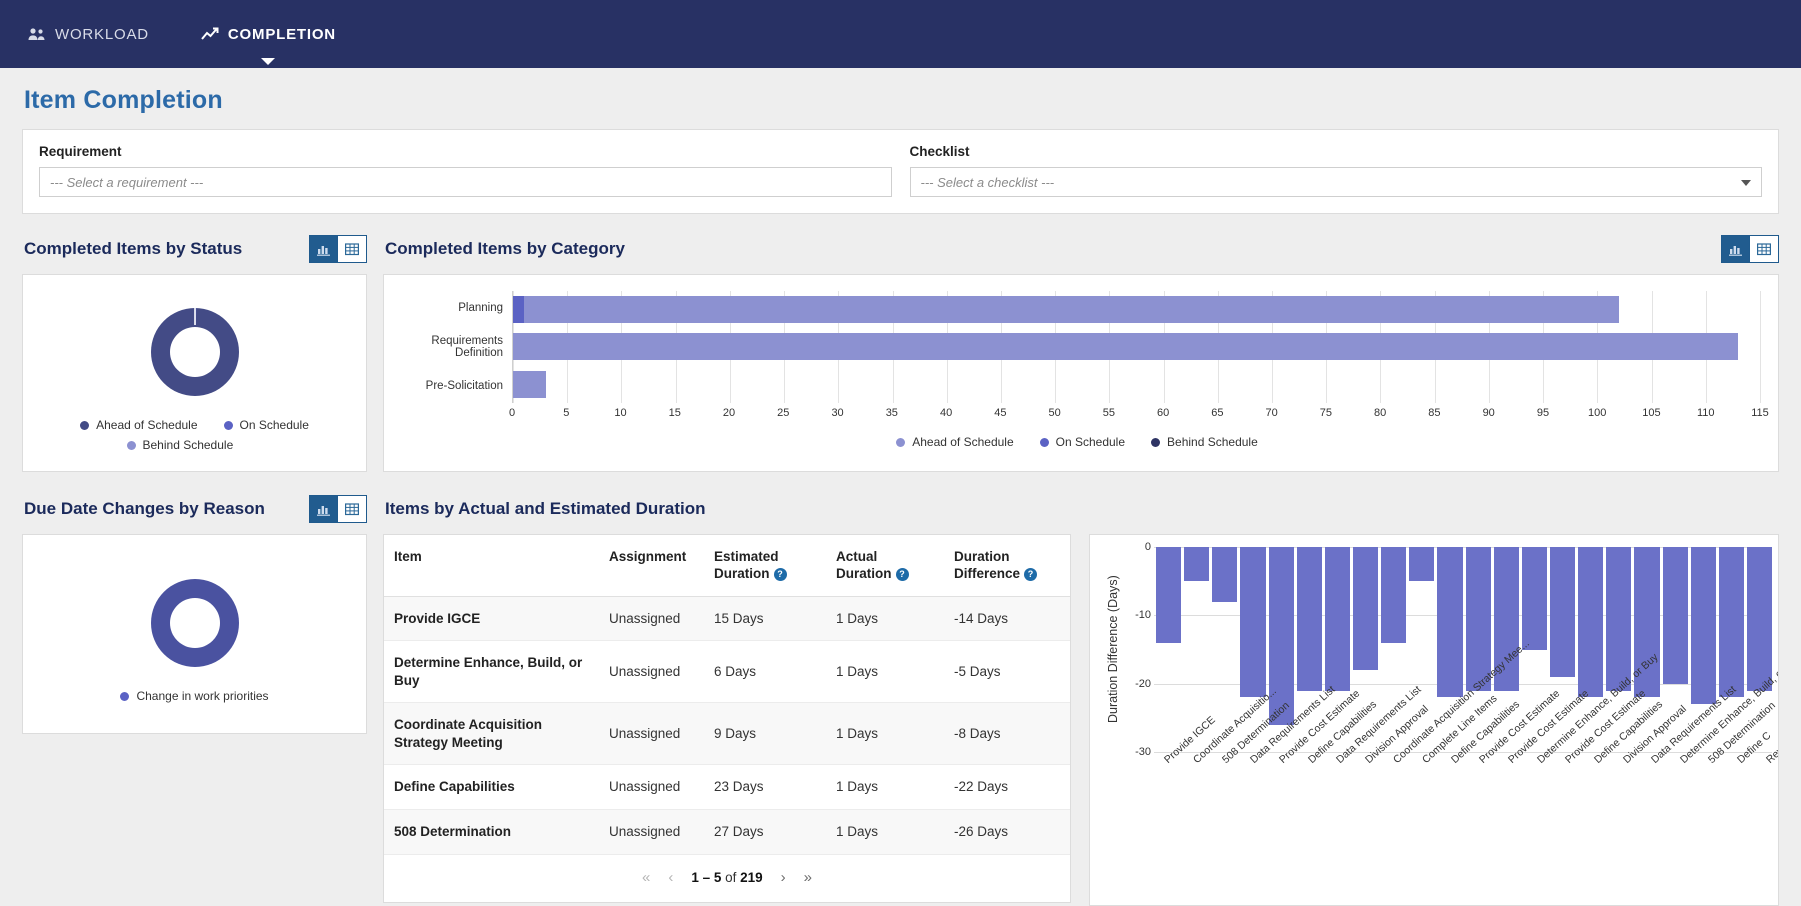 The width and height of the screenshot is (1801, 906). What do you see at coordinates (133, 248) in the screenshot?
I see `status-section-title: Completed Items by Status` at bounding box center [133, 248].